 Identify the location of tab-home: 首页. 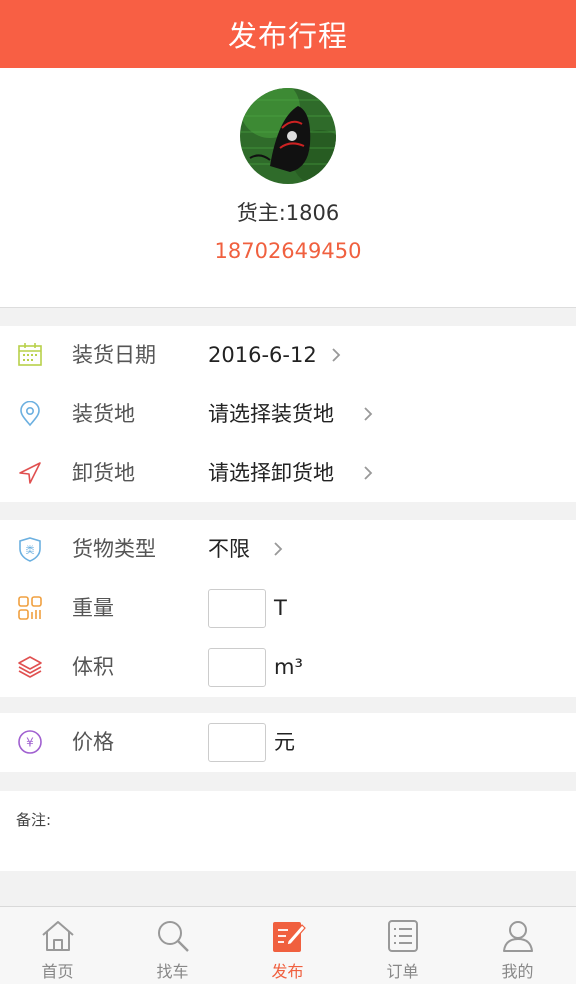
(57, 945).